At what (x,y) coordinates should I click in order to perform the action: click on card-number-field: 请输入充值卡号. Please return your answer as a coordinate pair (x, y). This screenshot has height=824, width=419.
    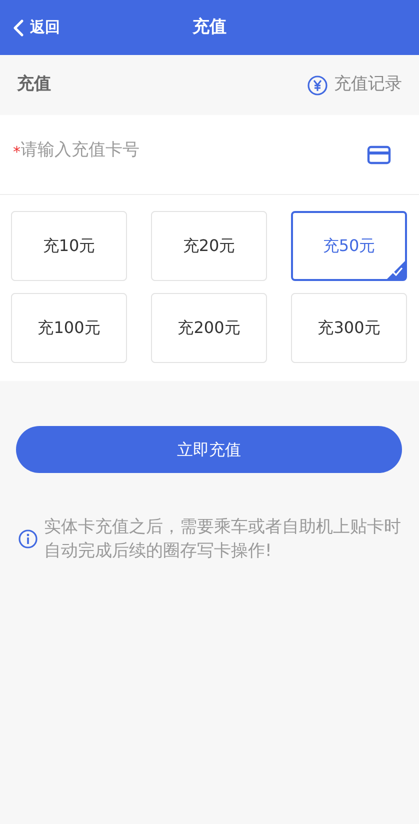
    Looking at the image, I should click on (193, 151).